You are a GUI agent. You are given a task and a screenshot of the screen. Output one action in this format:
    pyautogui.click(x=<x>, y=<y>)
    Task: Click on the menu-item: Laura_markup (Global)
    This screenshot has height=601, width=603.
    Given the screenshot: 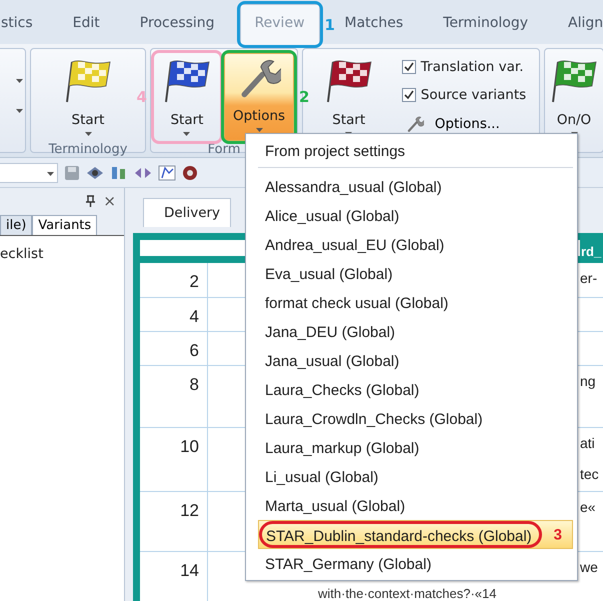 What is the action you would take?
    pyautogui.click(x=415, y=447)
    